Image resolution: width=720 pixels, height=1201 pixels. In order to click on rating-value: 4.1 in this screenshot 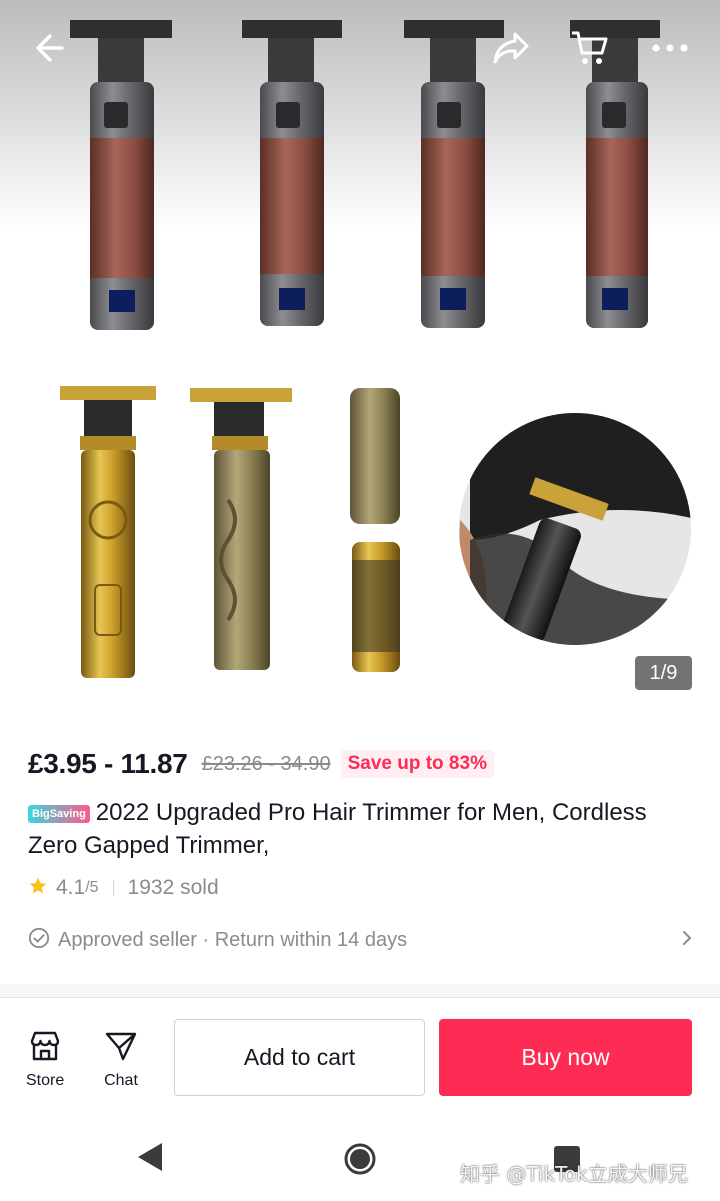, I will do `click(71, 887)`.